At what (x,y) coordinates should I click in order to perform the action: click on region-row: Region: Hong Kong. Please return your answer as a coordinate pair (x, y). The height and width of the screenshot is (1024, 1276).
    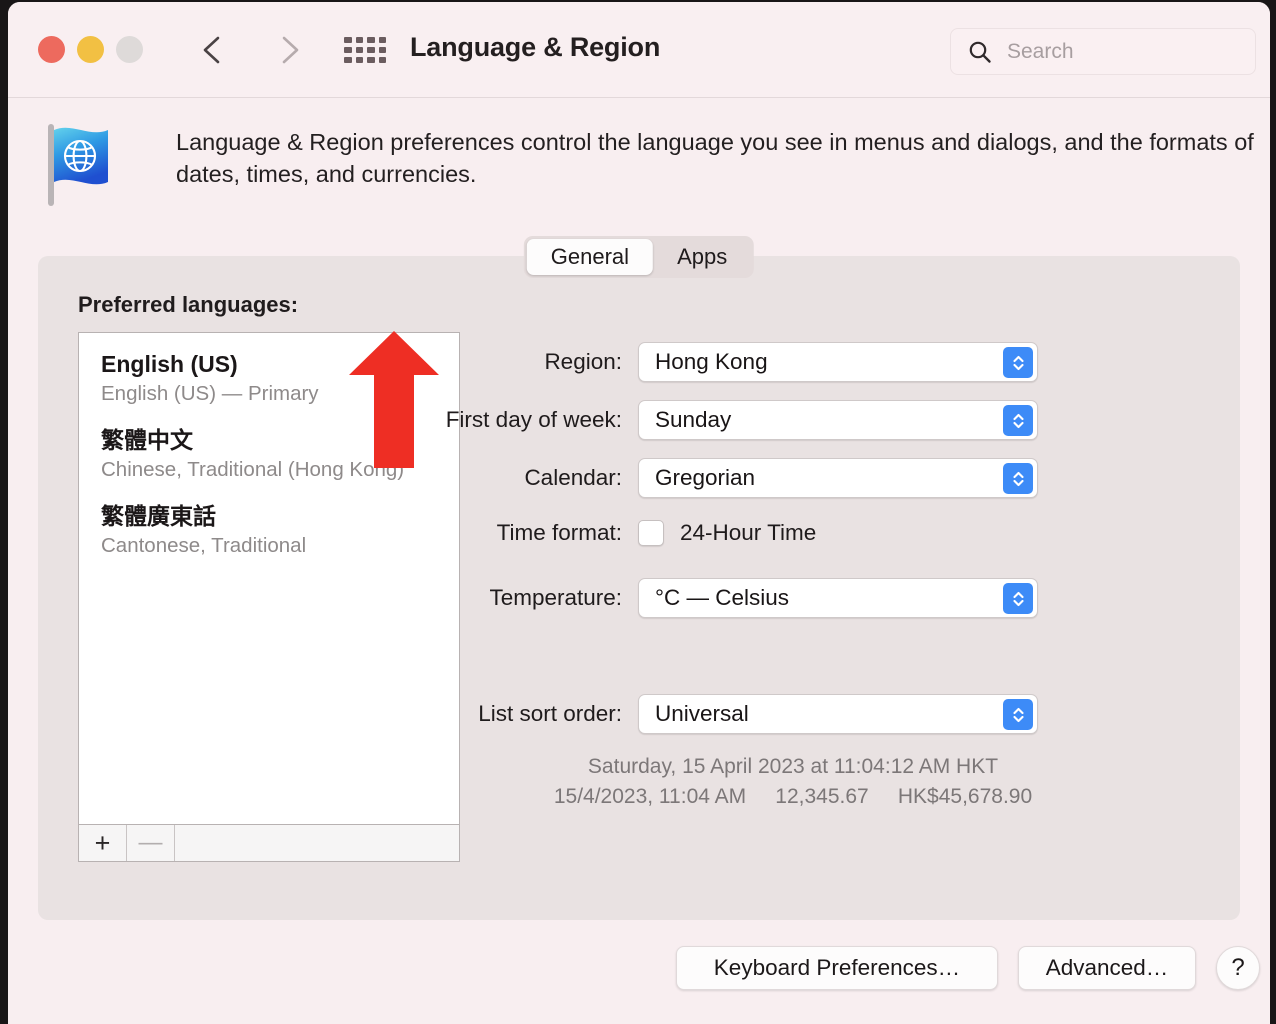
    Looking at the image, I should click on (703, 362).